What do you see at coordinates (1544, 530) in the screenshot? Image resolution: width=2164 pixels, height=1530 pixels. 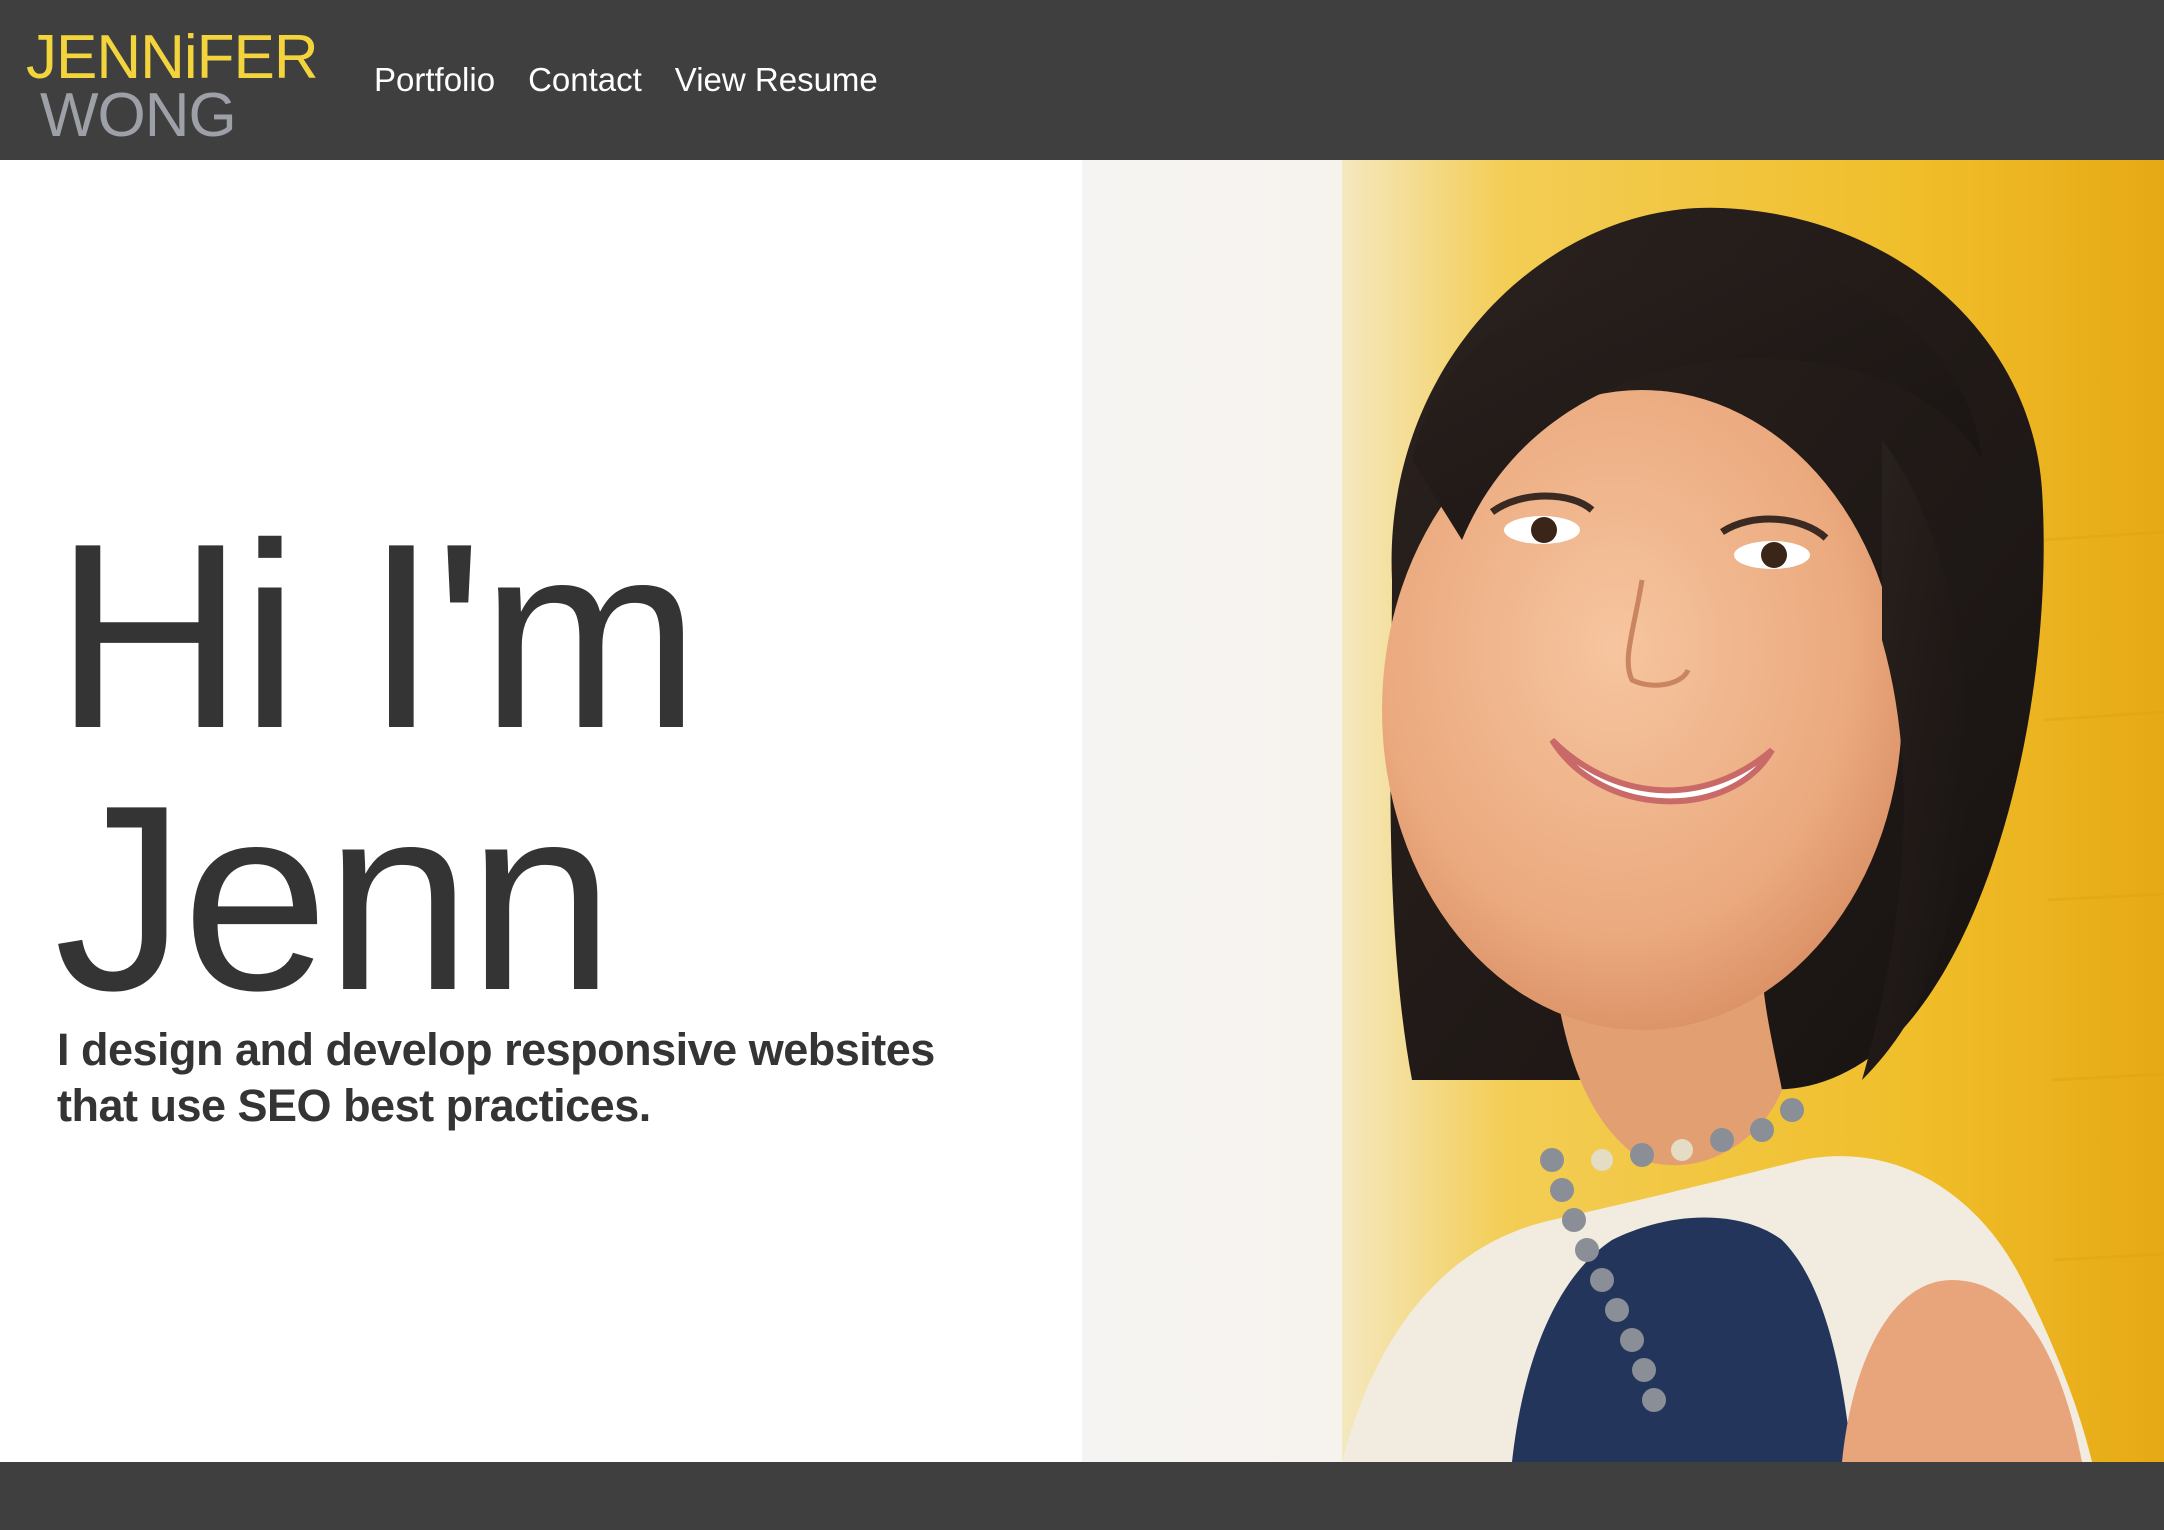 I see `left-pupil` at bounding box center [1544, 530].